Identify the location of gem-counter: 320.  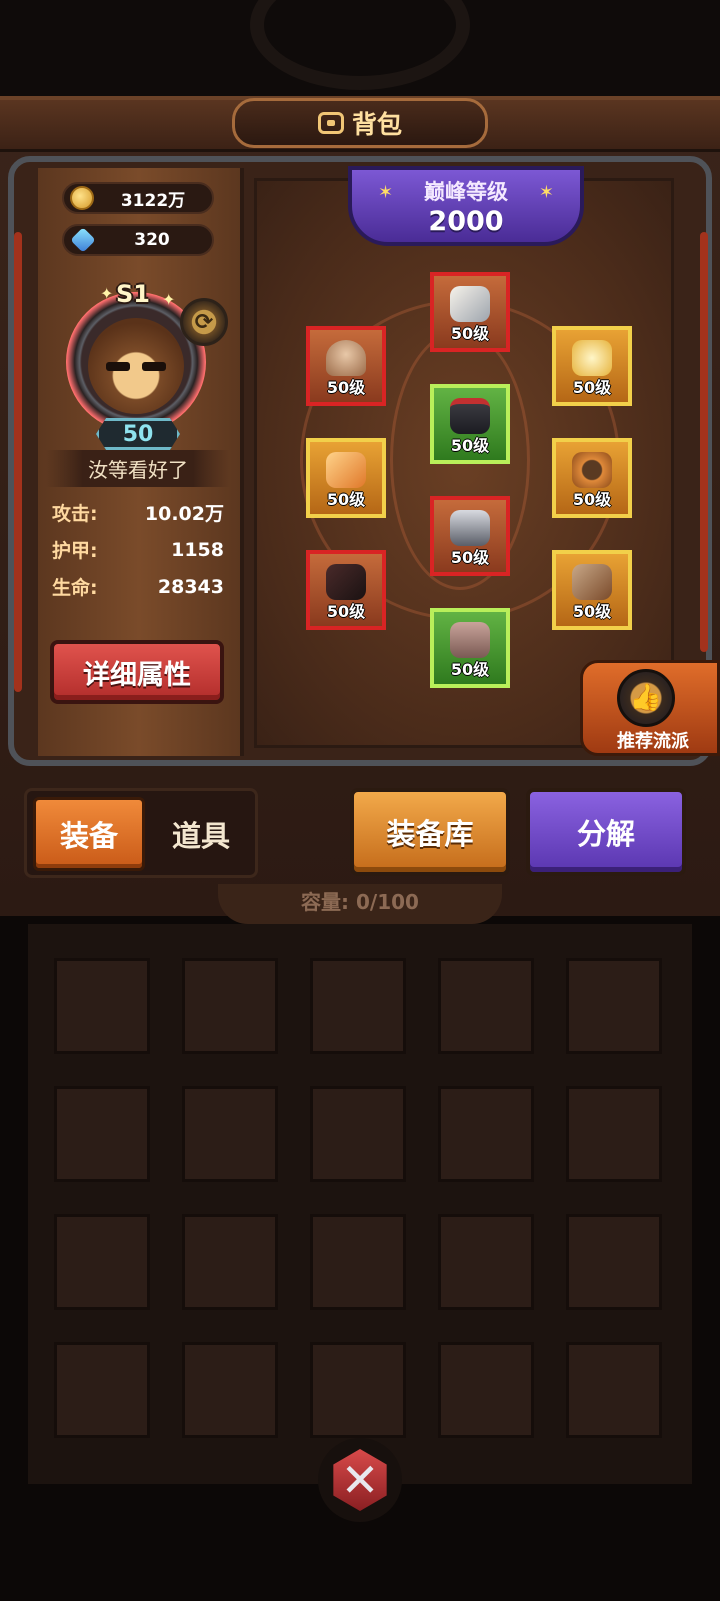
(138, 240).